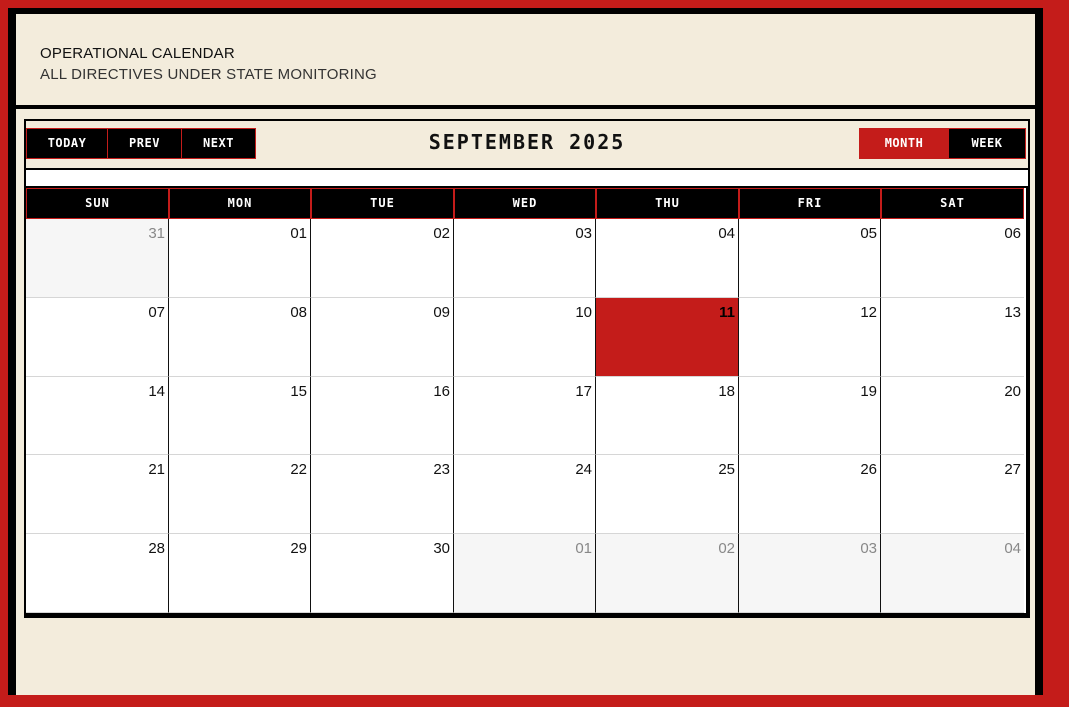 The width and height of the screenshot is (1069, 707). What do you see at coordinates (868, 312) in the screenshot?
I see `day-number: 12` at bounding box center [868, 312].